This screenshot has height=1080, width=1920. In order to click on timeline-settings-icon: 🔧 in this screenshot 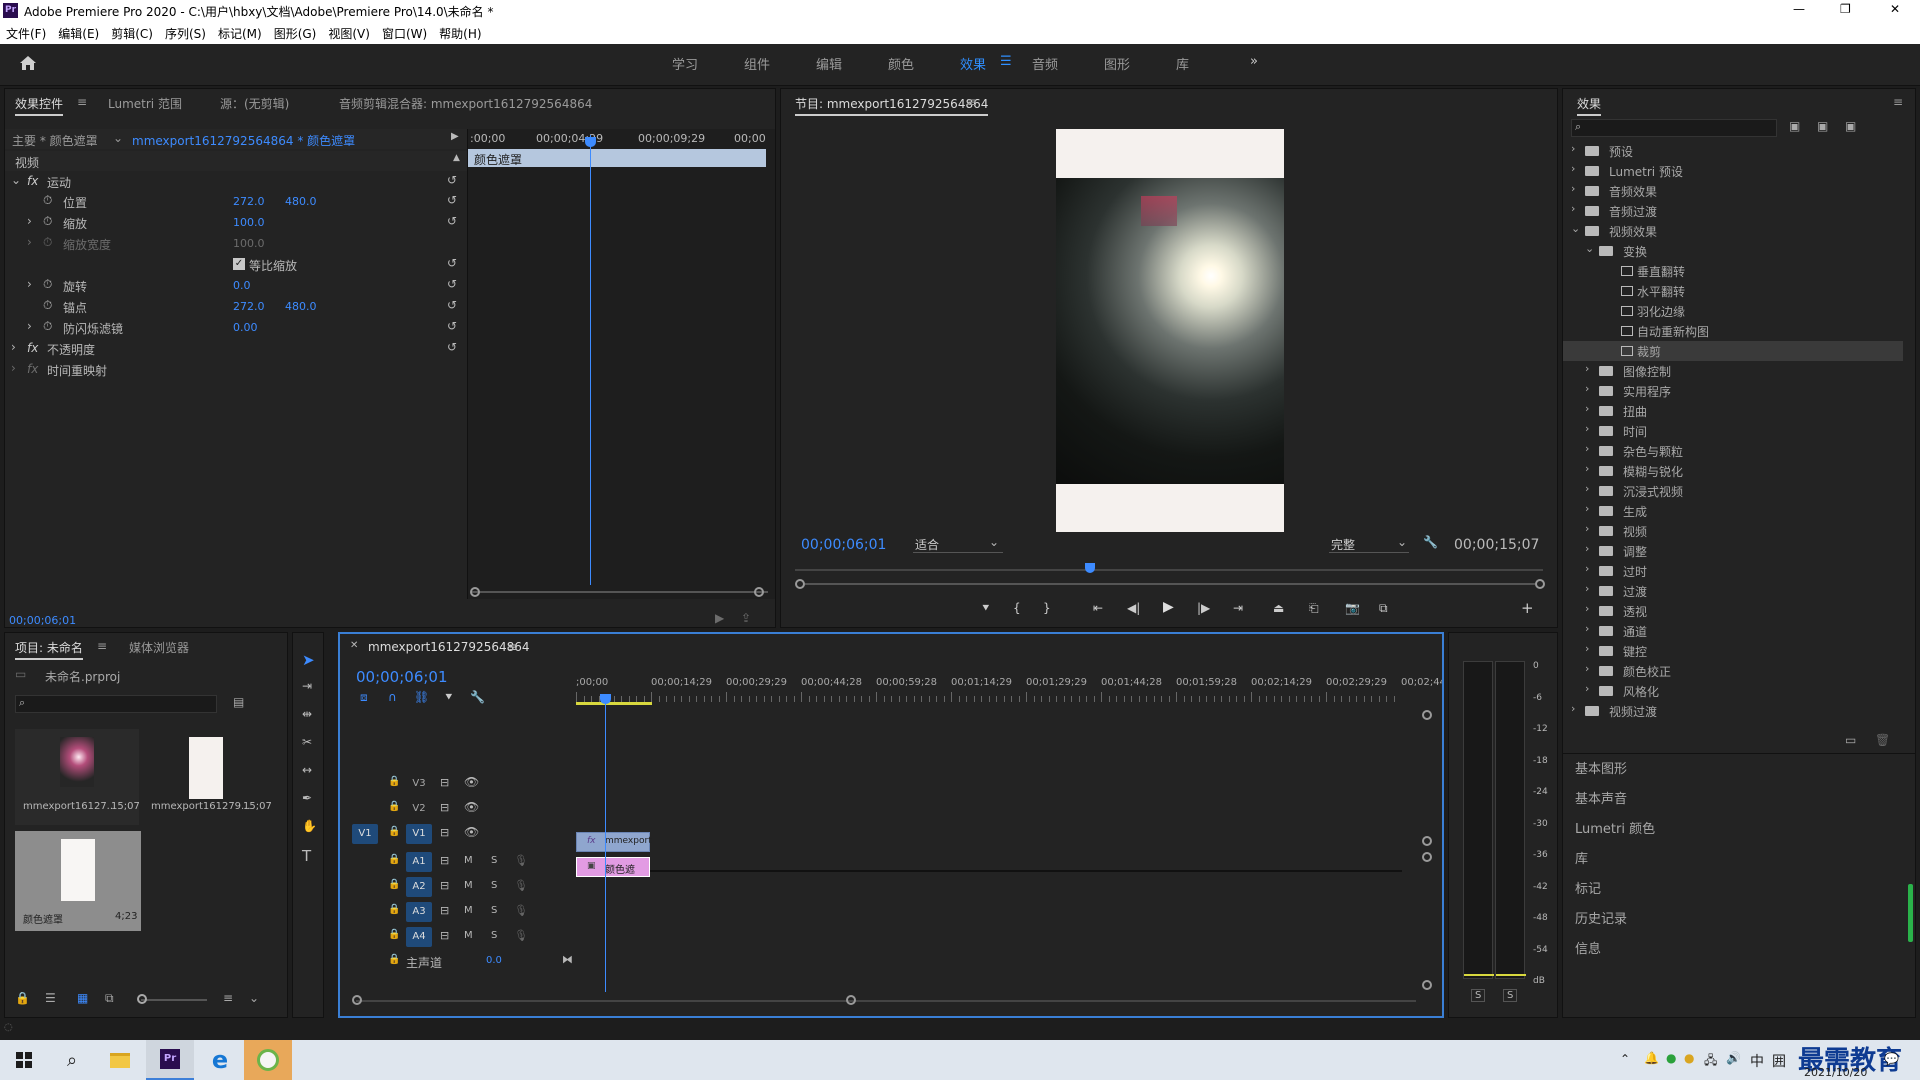, I will do `click(477, 697)`.